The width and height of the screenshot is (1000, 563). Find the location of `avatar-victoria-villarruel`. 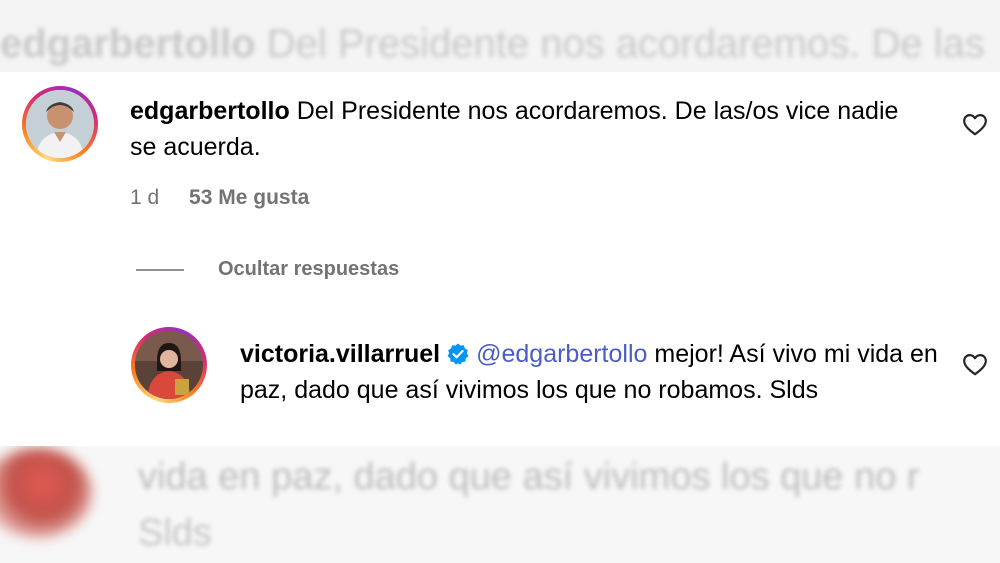

avatar-victoria-villarruel is located at coordinates (169, 365).